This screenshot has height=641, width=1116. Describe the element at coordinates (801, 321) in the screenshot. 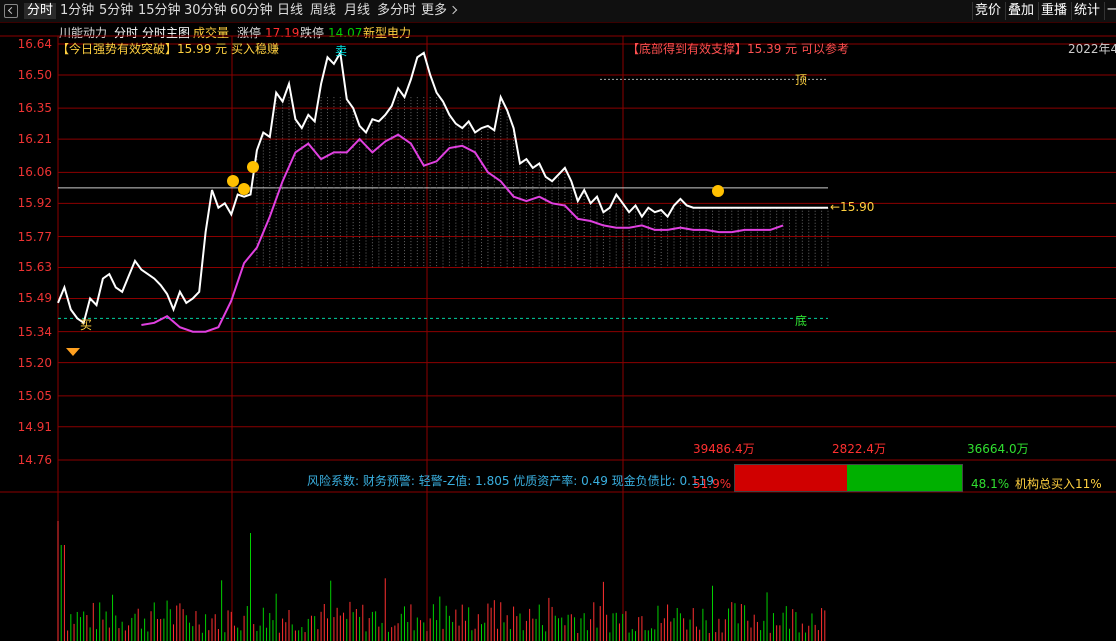

I see `bottom-label: 底` at that location.